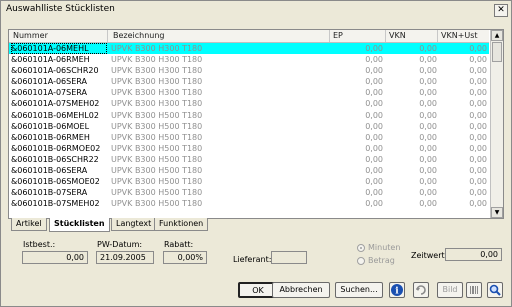 This screenshot has height=307, width=512. I want to click on tab-artikel: Artikel, so click(29, 224).